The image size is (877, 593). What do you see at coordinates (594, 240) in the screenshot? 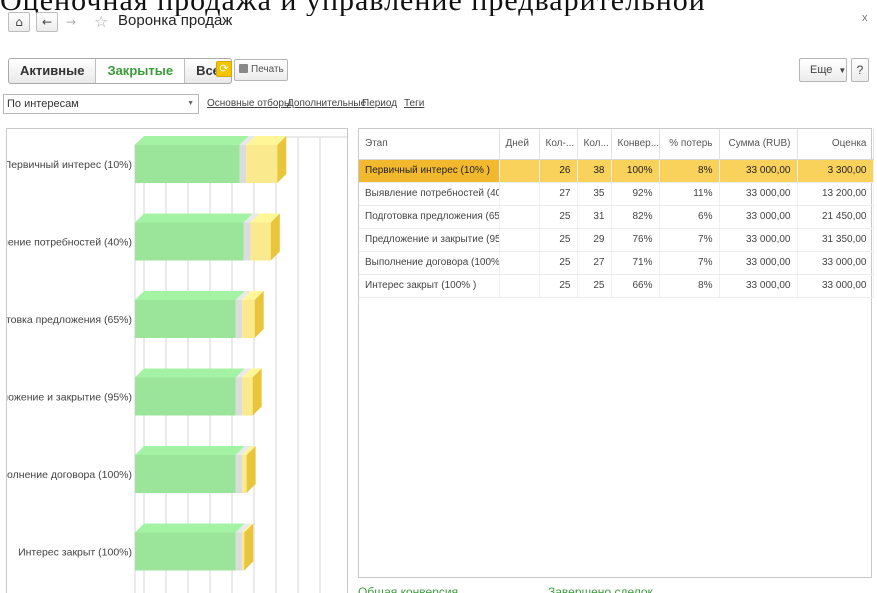
I see `table-cell: 29` at bounding box center [594, 240].